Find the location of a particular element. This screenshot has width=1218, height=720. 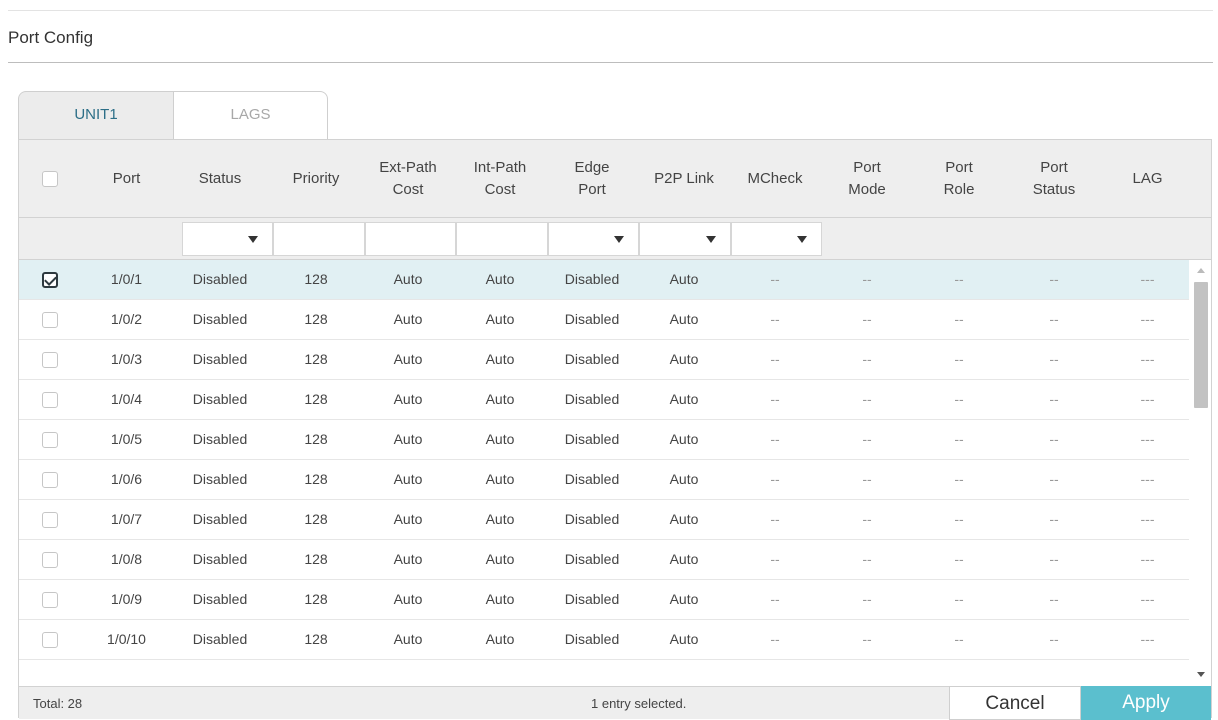

ext-path-cost-filter-input is located at coordinates (410, 239).